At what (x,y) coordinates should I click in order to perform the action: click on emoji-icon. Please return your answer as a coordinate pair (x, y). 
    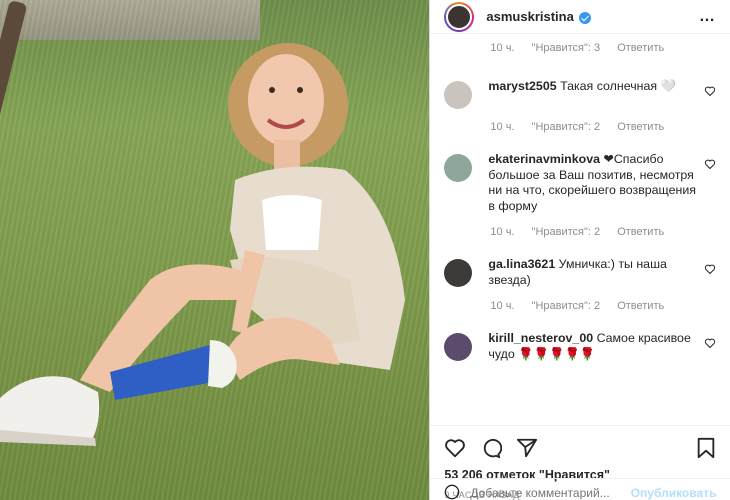
    Looking at the image, I should click on (452, 492).